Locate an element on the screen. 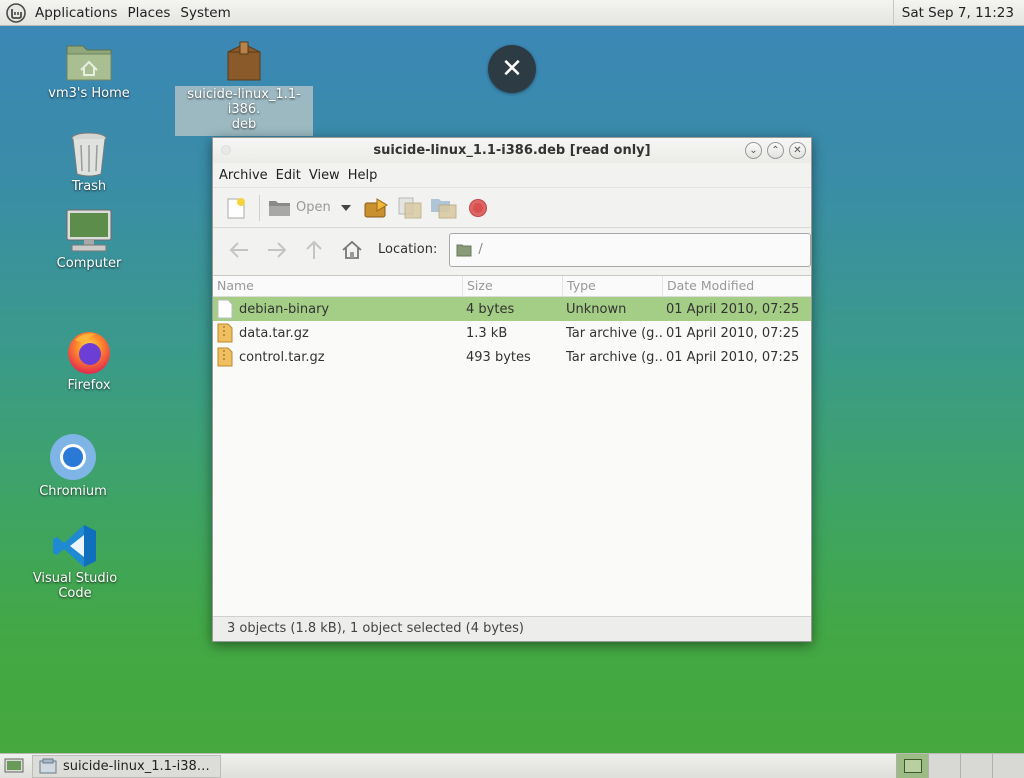 This screenshot has width=1024, height=778. menu-view: View is located at coordinates (324, 175).